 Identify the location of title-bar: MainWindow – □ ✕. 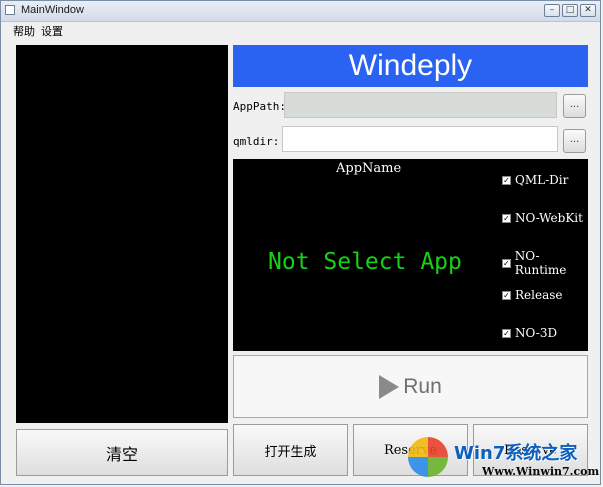
(300, 11).